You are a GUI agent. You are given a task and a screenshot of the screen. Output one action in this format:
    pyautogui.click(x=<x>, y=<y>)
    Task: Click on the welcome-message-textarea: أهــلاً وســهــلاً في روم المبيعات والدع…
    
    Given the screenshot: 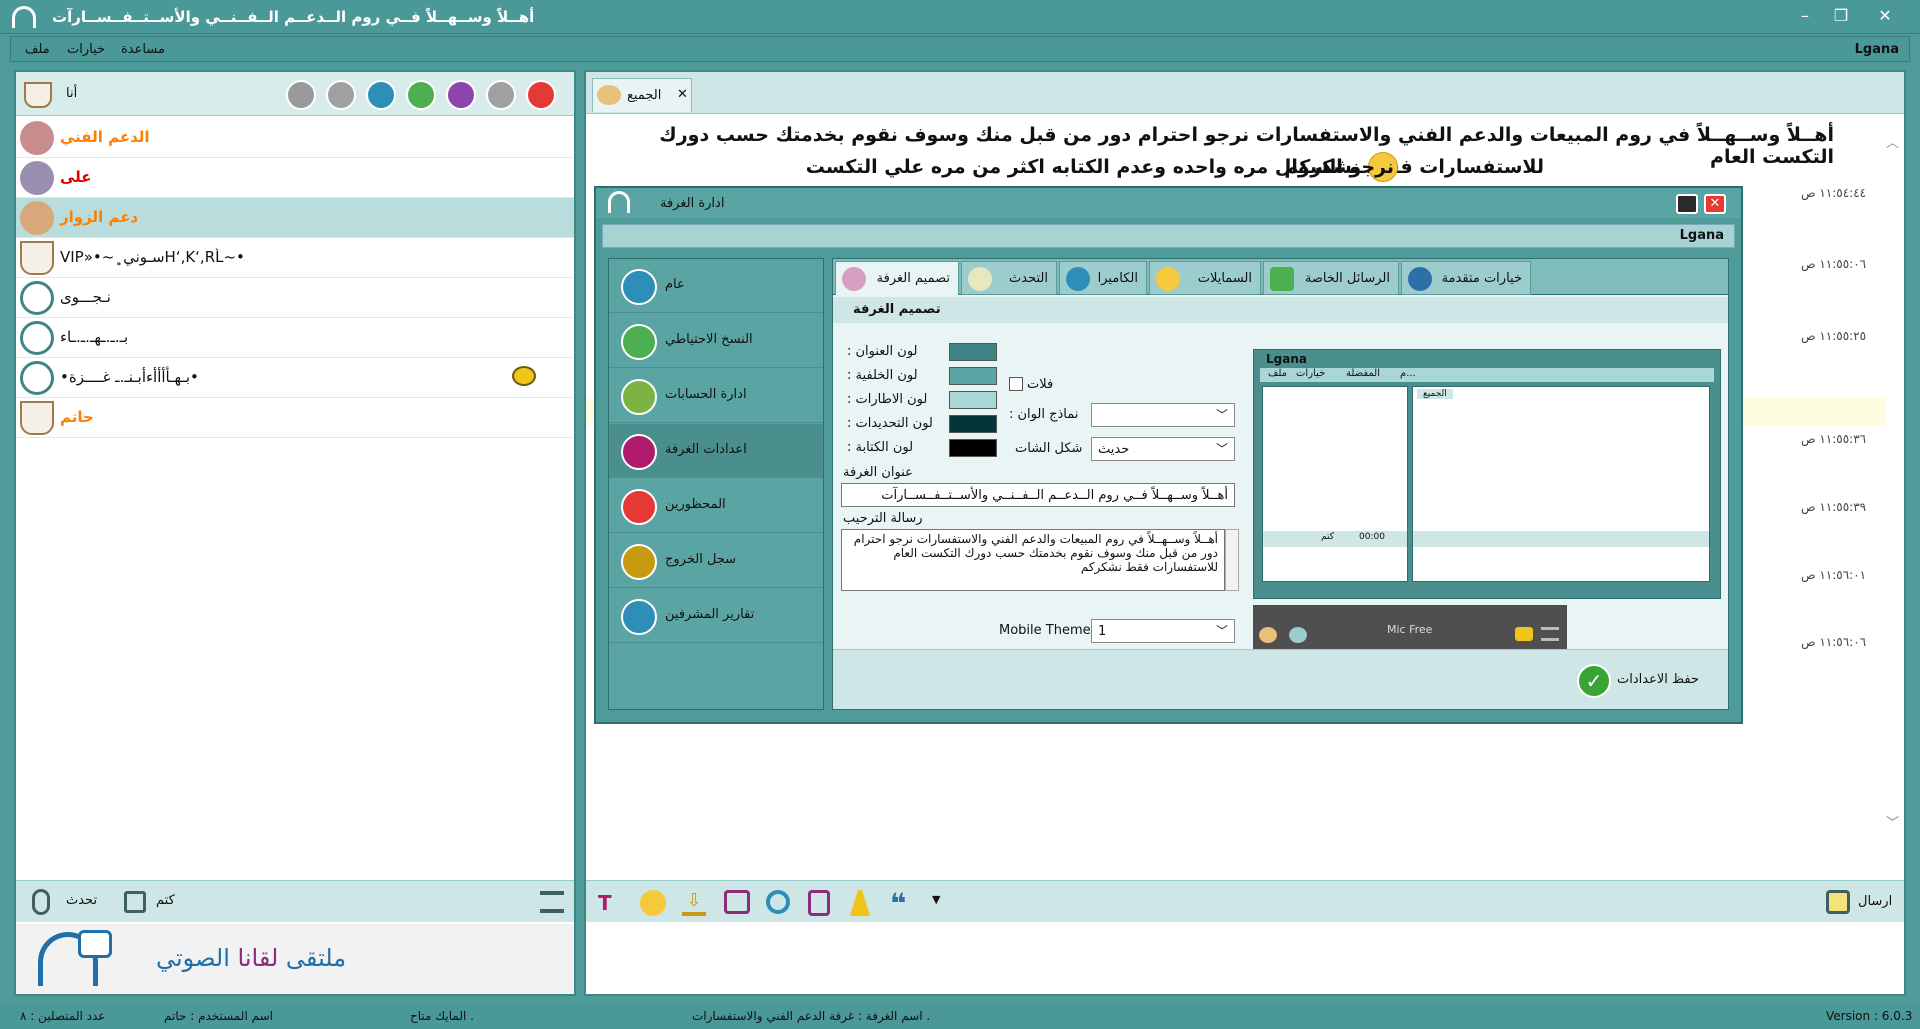 What is the action you would take?
    pyautogui.click(x=1033, y=560)
    